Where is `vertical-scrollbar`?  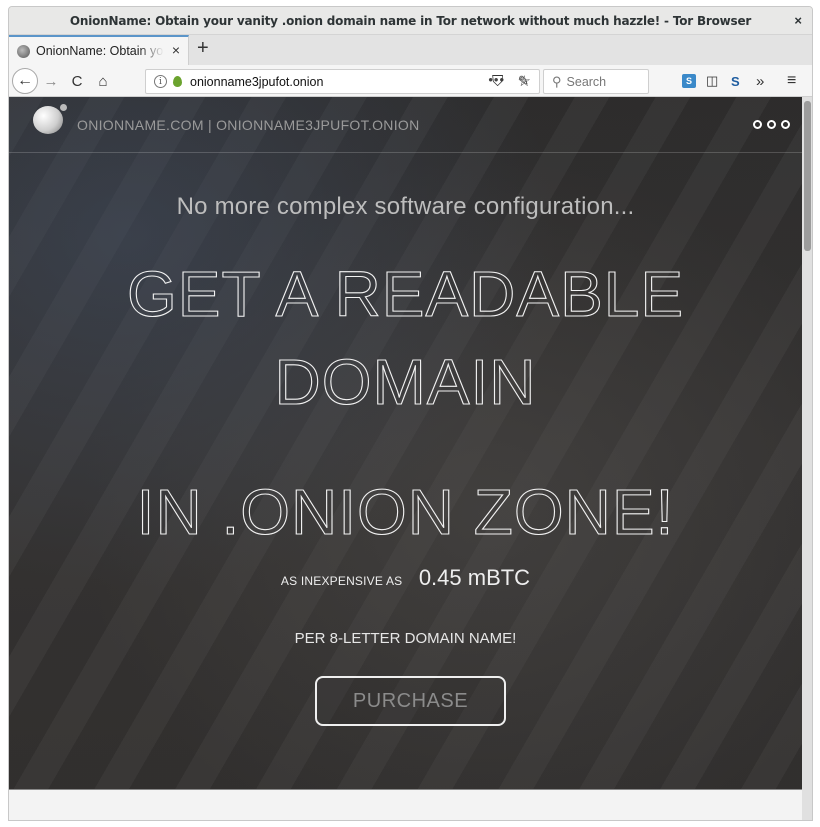
vertical-scrollbar is located at coordinates (807, 458).